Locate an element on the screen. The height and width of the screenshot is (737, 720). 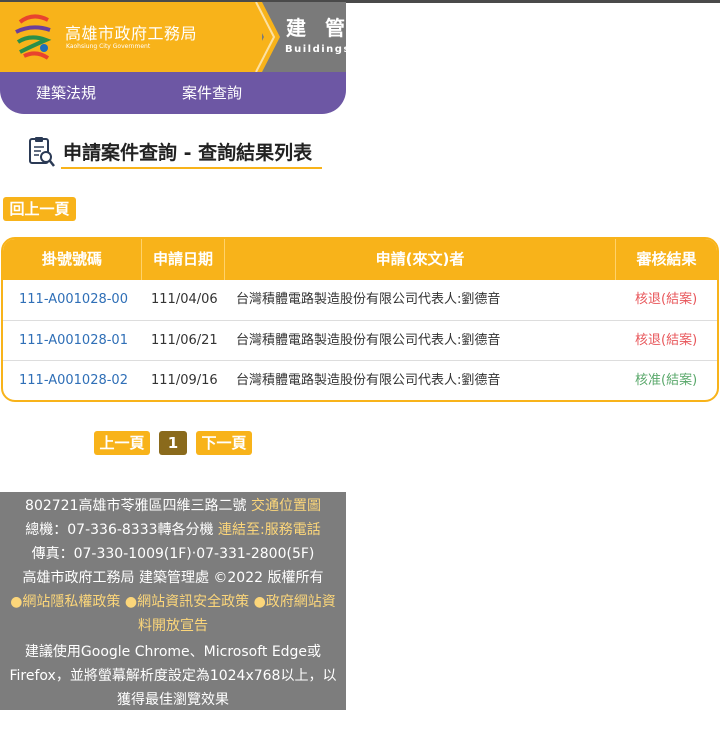
org-name-zh: 高雄市政府工務局 is located at coordinates (131, 33).